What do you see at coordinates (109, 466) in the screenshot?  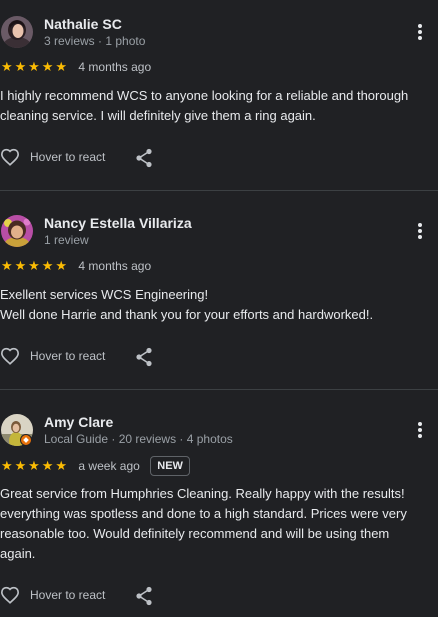 I see `review-date: a week ago` at bounding box center [109, 466].